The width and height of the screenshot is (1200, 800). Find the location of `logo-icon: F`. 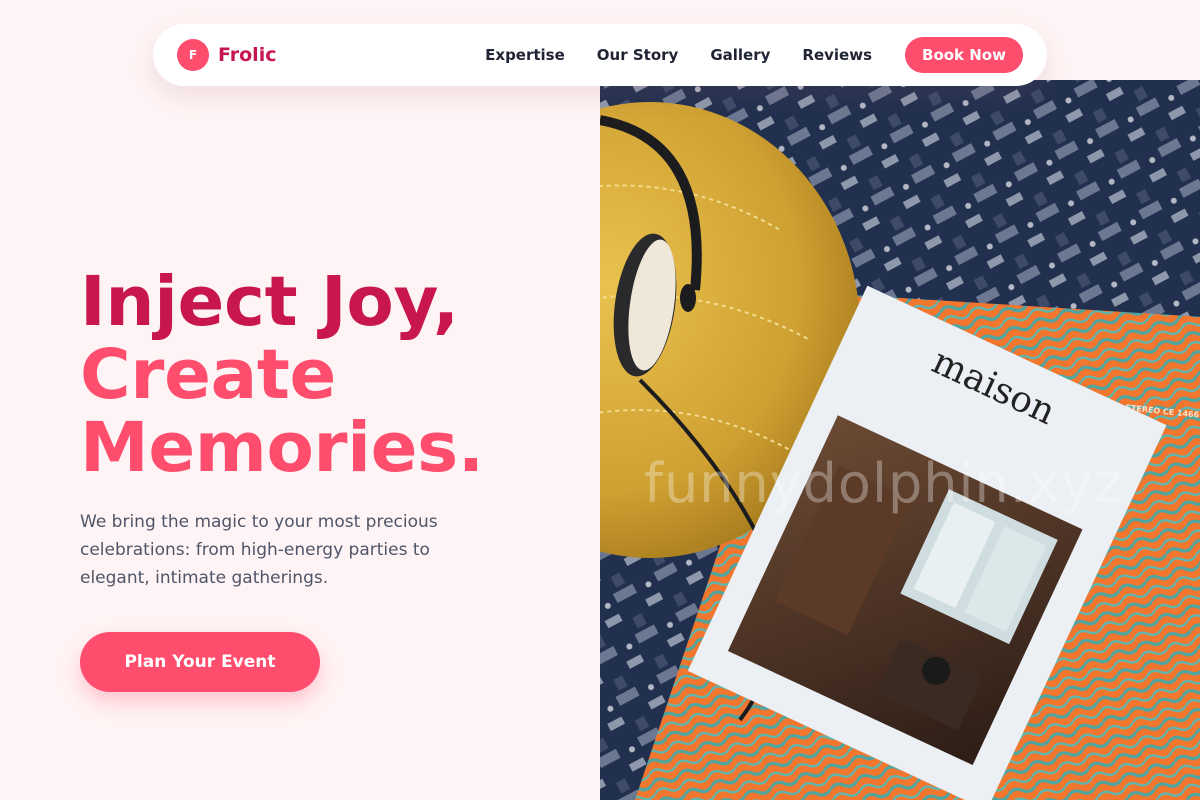

logo-icon: F is located at coordinates (193, 55).